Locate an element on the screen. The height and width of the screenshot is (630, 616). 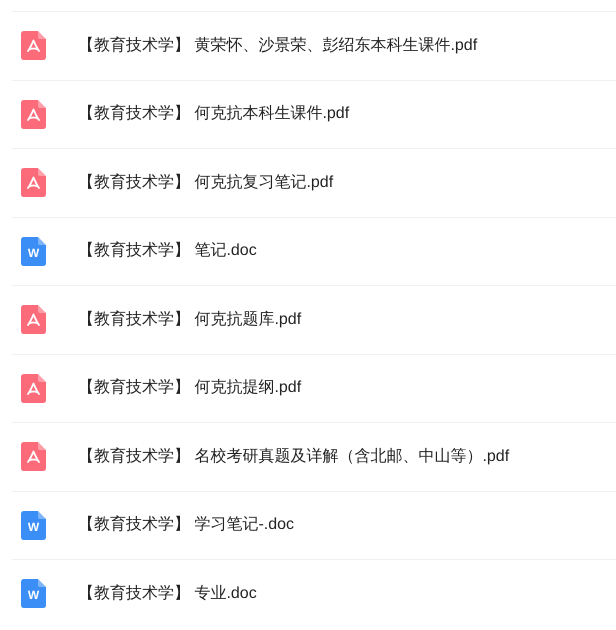
file-name: 【教育技术学】 笔记.doc is located at coordinates (167, 251).